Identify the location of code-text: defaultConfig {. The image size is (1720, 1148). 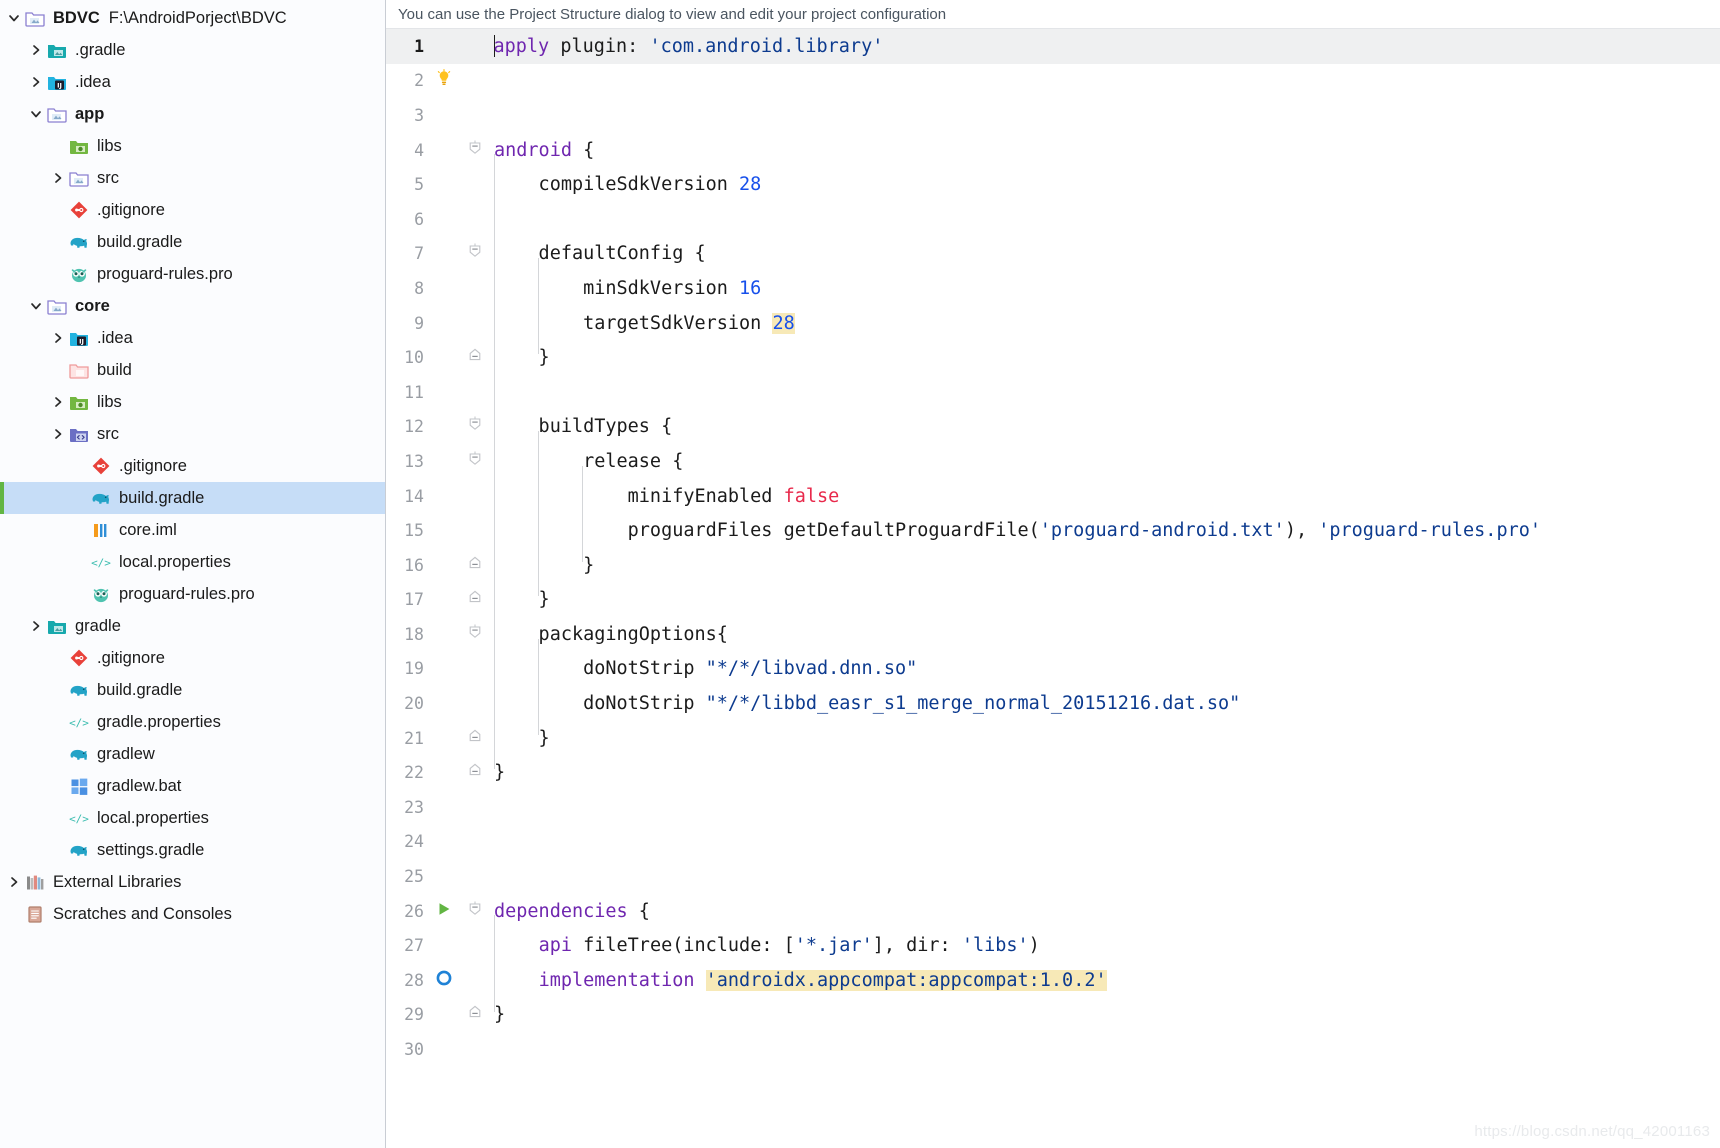
(597, 253).